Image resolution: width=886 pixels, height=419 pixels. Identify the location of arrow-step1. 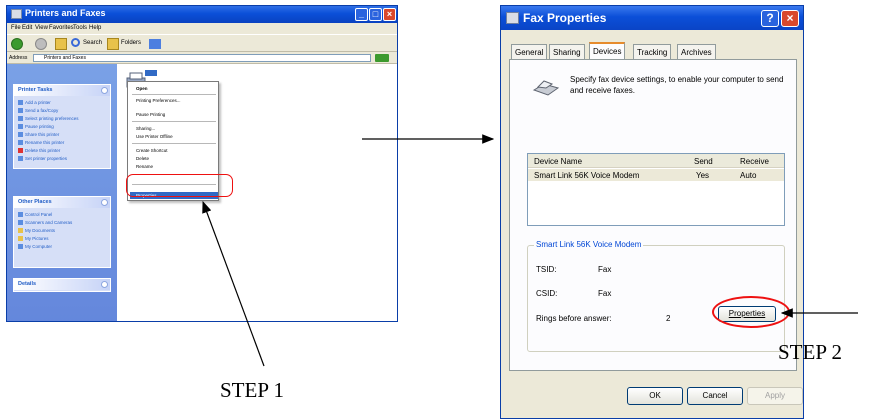
(233, 283).